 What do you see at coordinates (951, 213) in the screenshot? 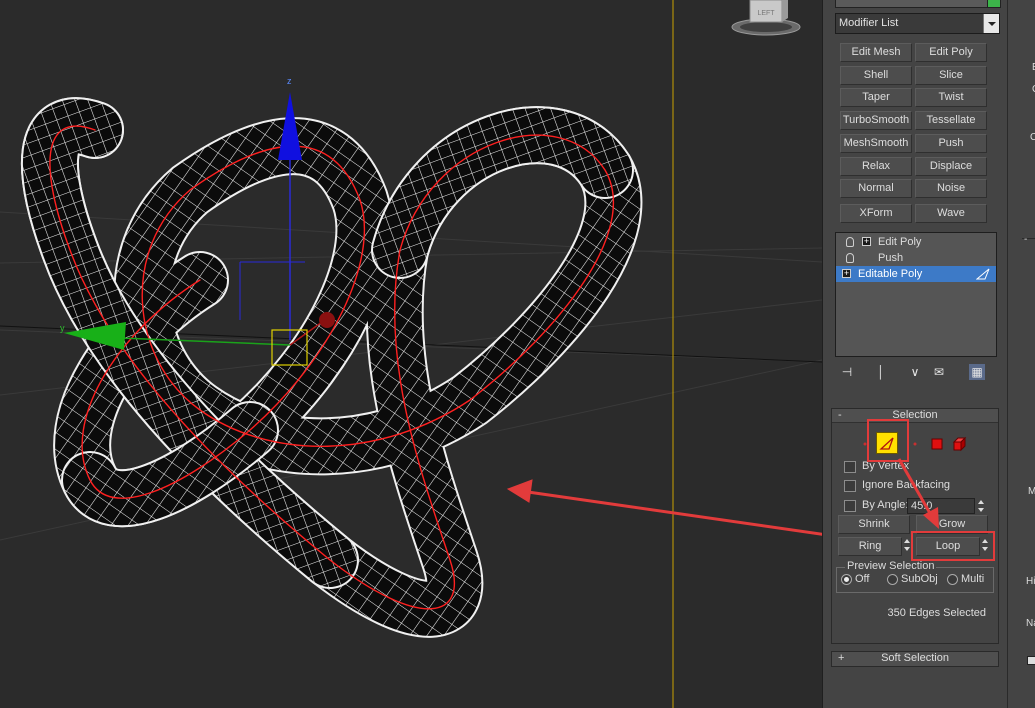
I see `modifier-button-wave: Wave` at bounding box center [951, 213].